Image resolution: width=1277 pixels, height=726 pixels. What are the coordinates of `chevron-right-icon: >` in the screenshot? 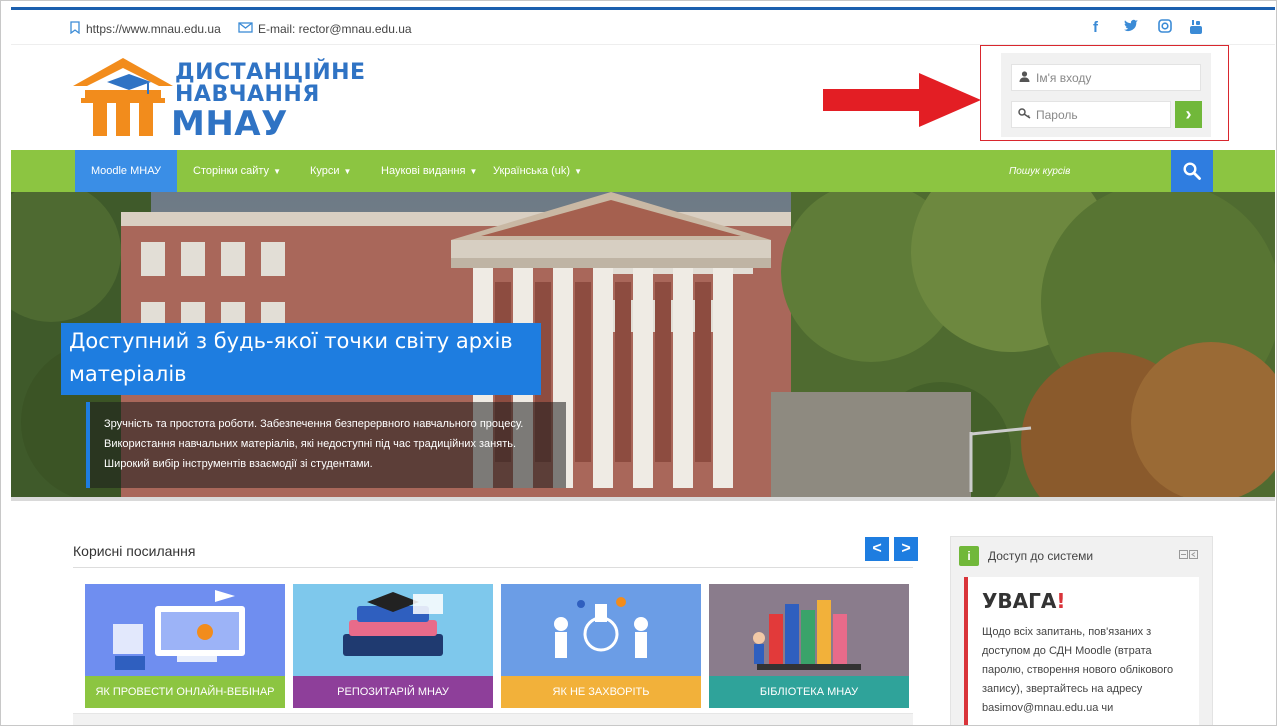 It's located at (906, 548).